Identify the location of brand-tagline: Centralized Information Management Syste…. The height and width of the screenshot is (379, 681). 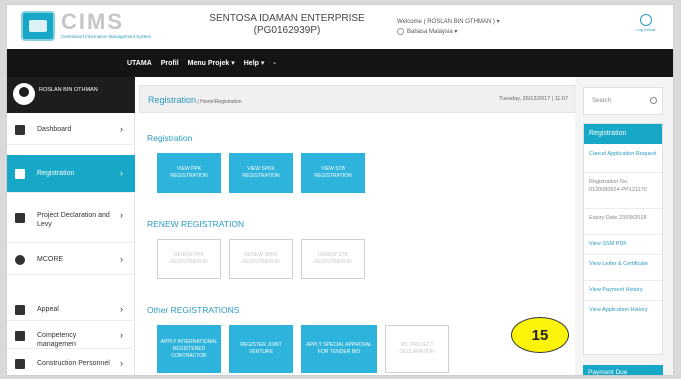
(106, 36).